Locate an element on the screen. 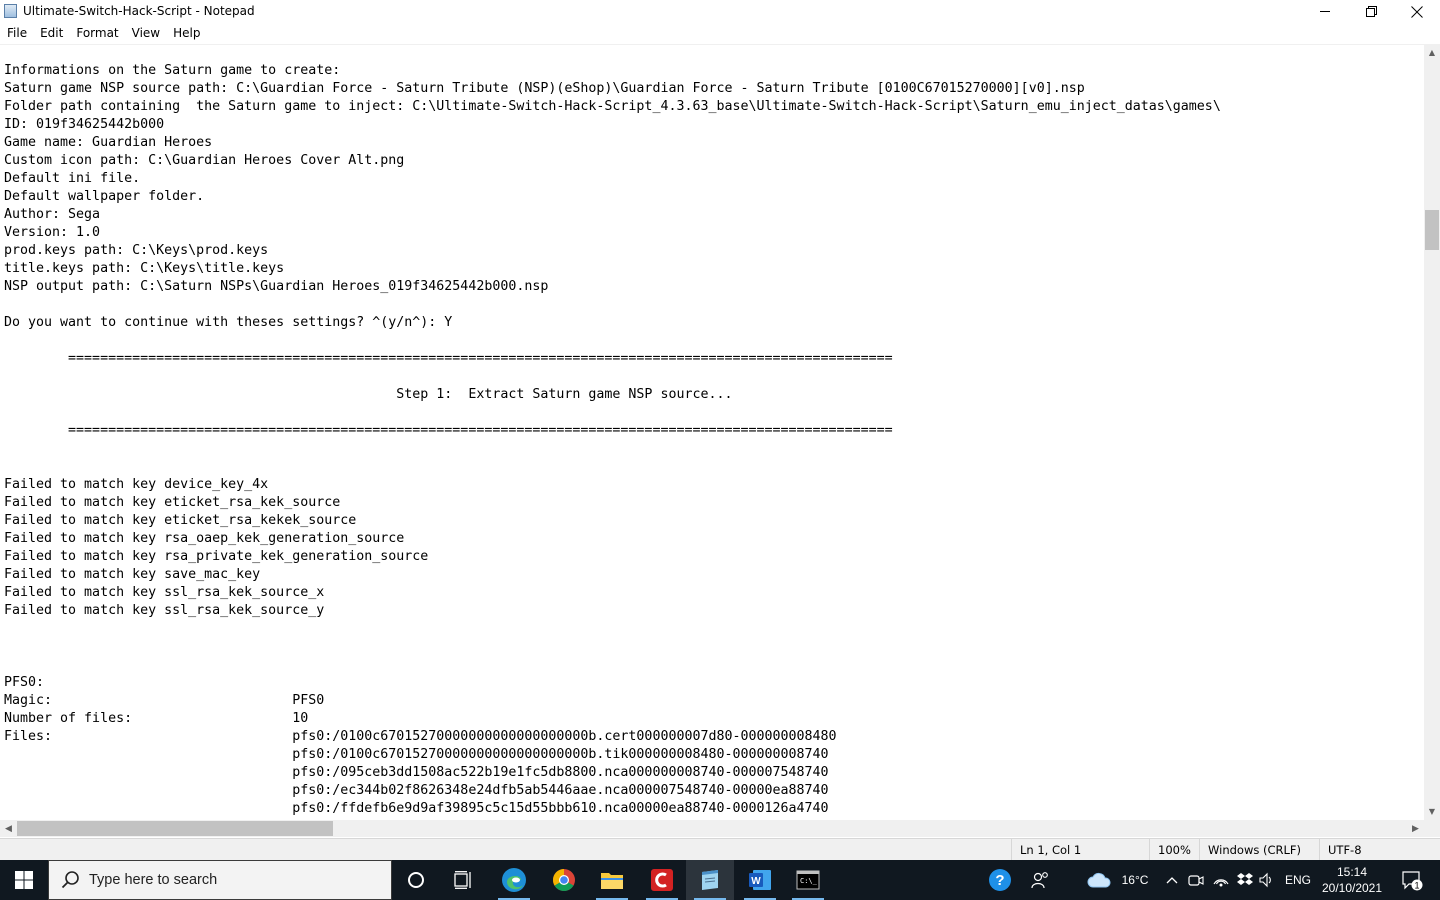  svg-text: W is located at coordinates (756, 881).